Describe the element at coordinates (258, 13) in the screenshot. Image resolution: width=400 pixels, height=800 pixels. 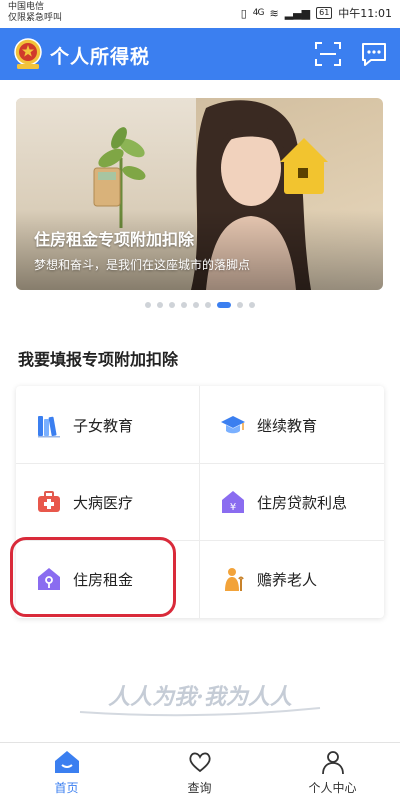
I see `signal-label: 4G` at that location.